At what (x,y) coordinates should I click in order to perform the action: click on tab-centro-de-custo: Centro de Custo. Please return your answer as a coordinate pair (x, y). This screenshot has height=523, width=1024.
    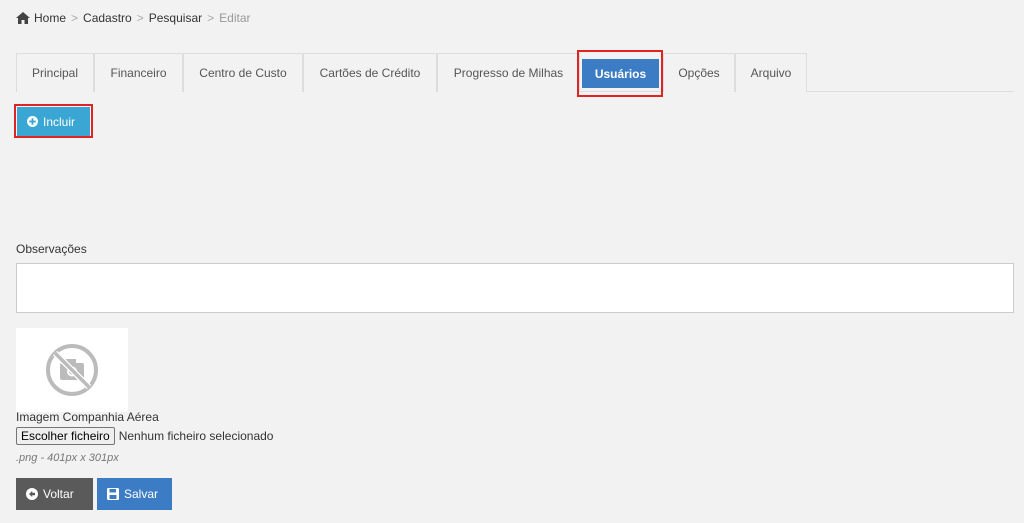
    Looking at the image, I should click on (243, 72).